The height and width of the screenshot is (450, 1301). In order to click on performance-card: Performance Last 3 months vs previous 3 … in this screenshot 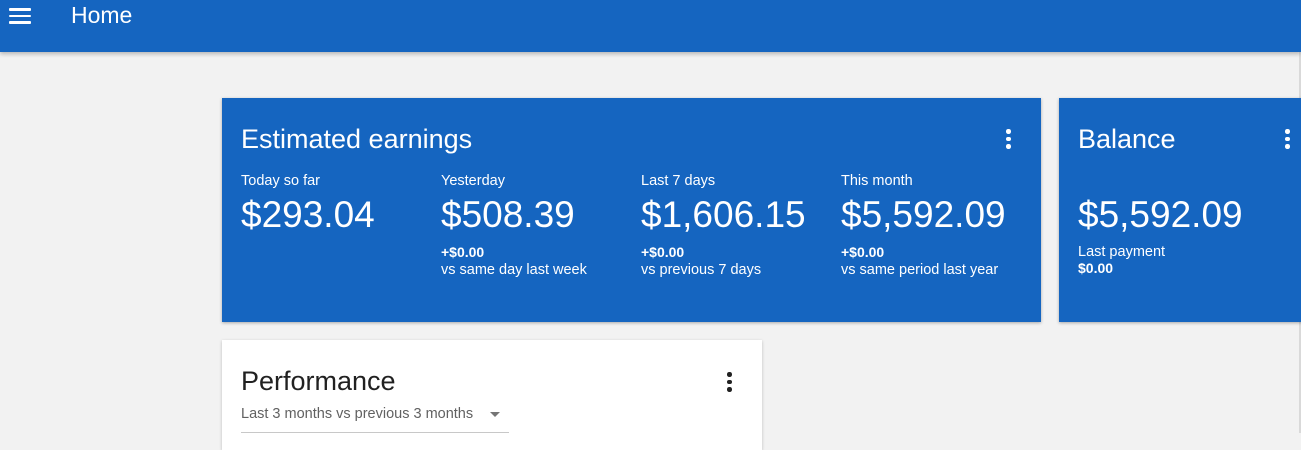, I will do `click(492, 395)`.